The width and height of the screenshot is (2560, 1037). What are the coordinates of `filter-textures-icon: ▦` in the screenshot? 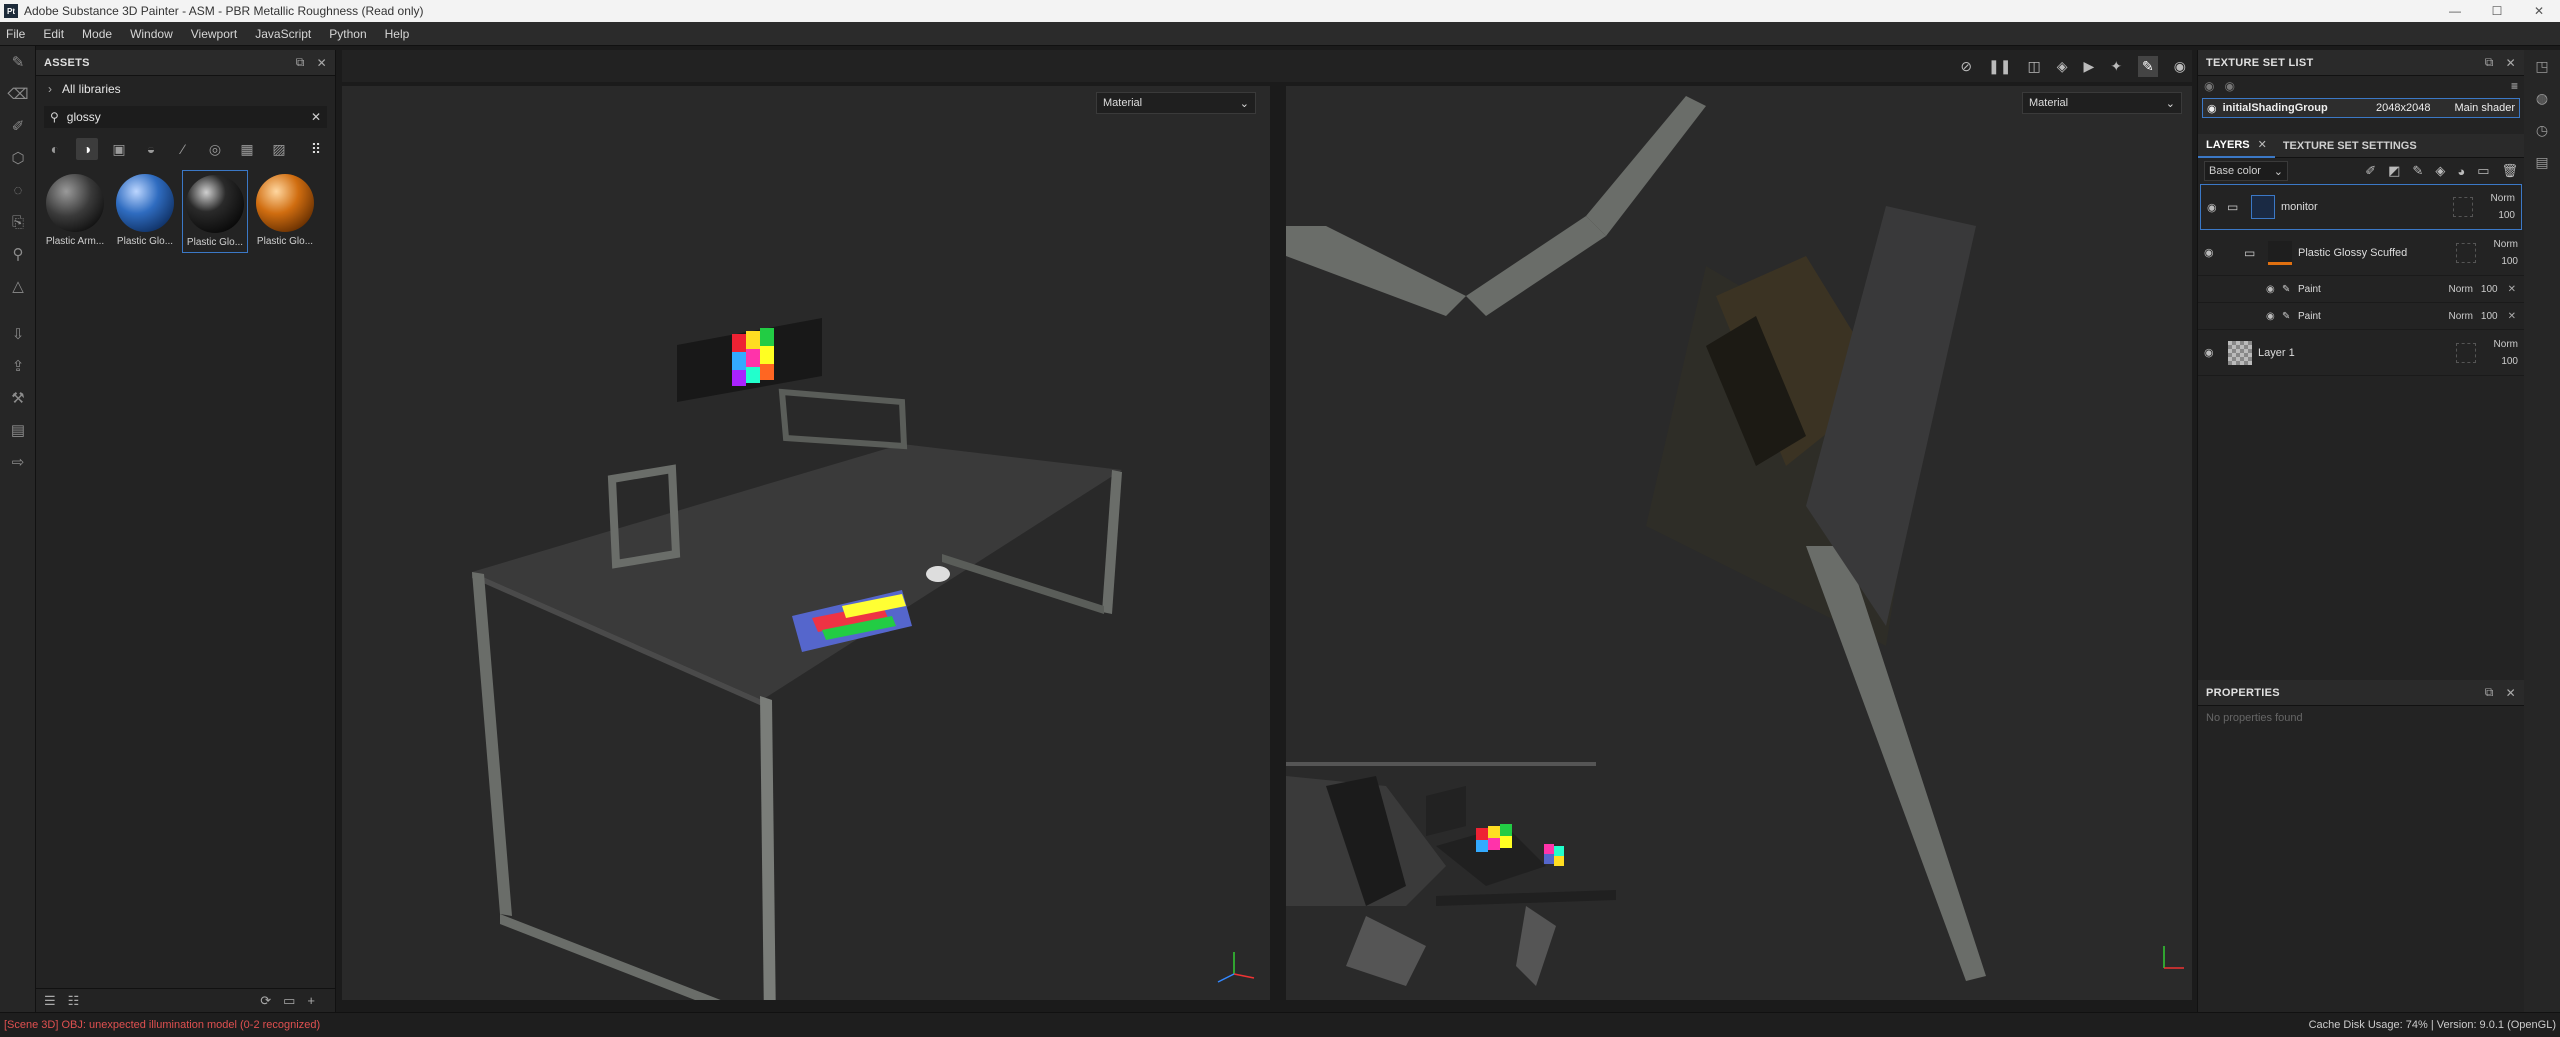 It's located at (247, 149).